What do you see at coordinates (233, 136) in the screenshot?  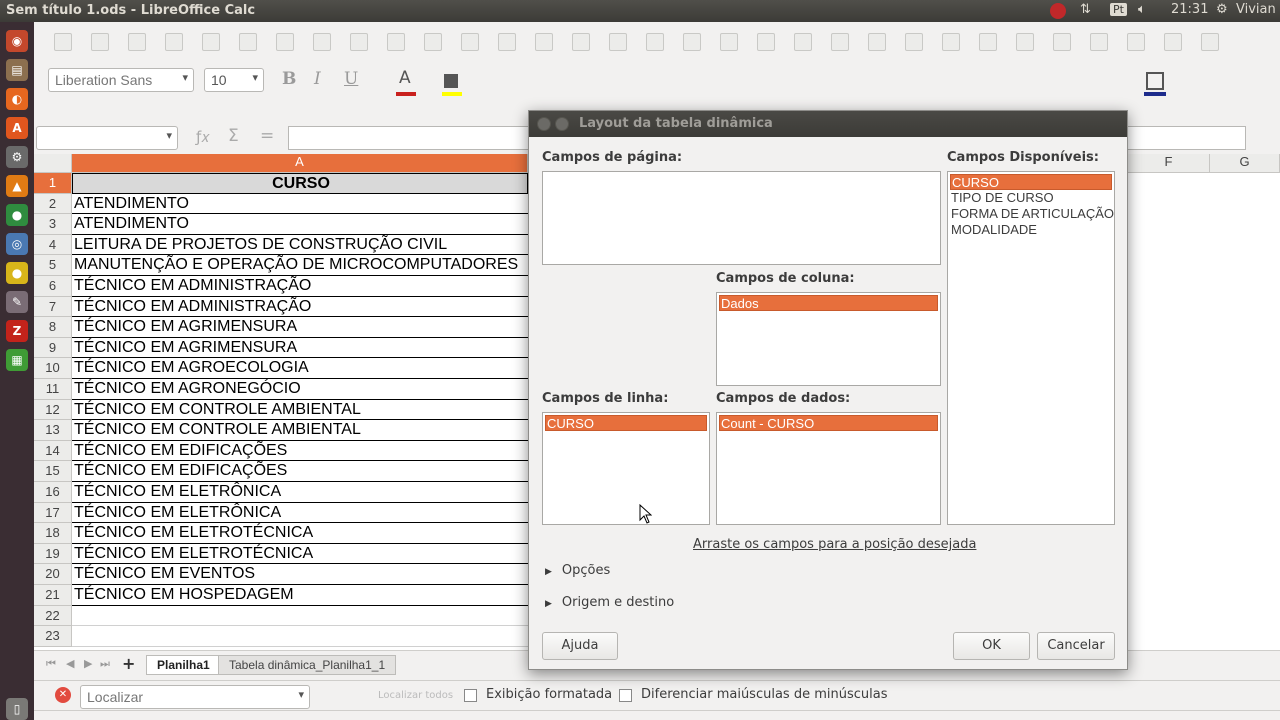 I see `sum-icon: Σ` at bounding box center [233, 136].